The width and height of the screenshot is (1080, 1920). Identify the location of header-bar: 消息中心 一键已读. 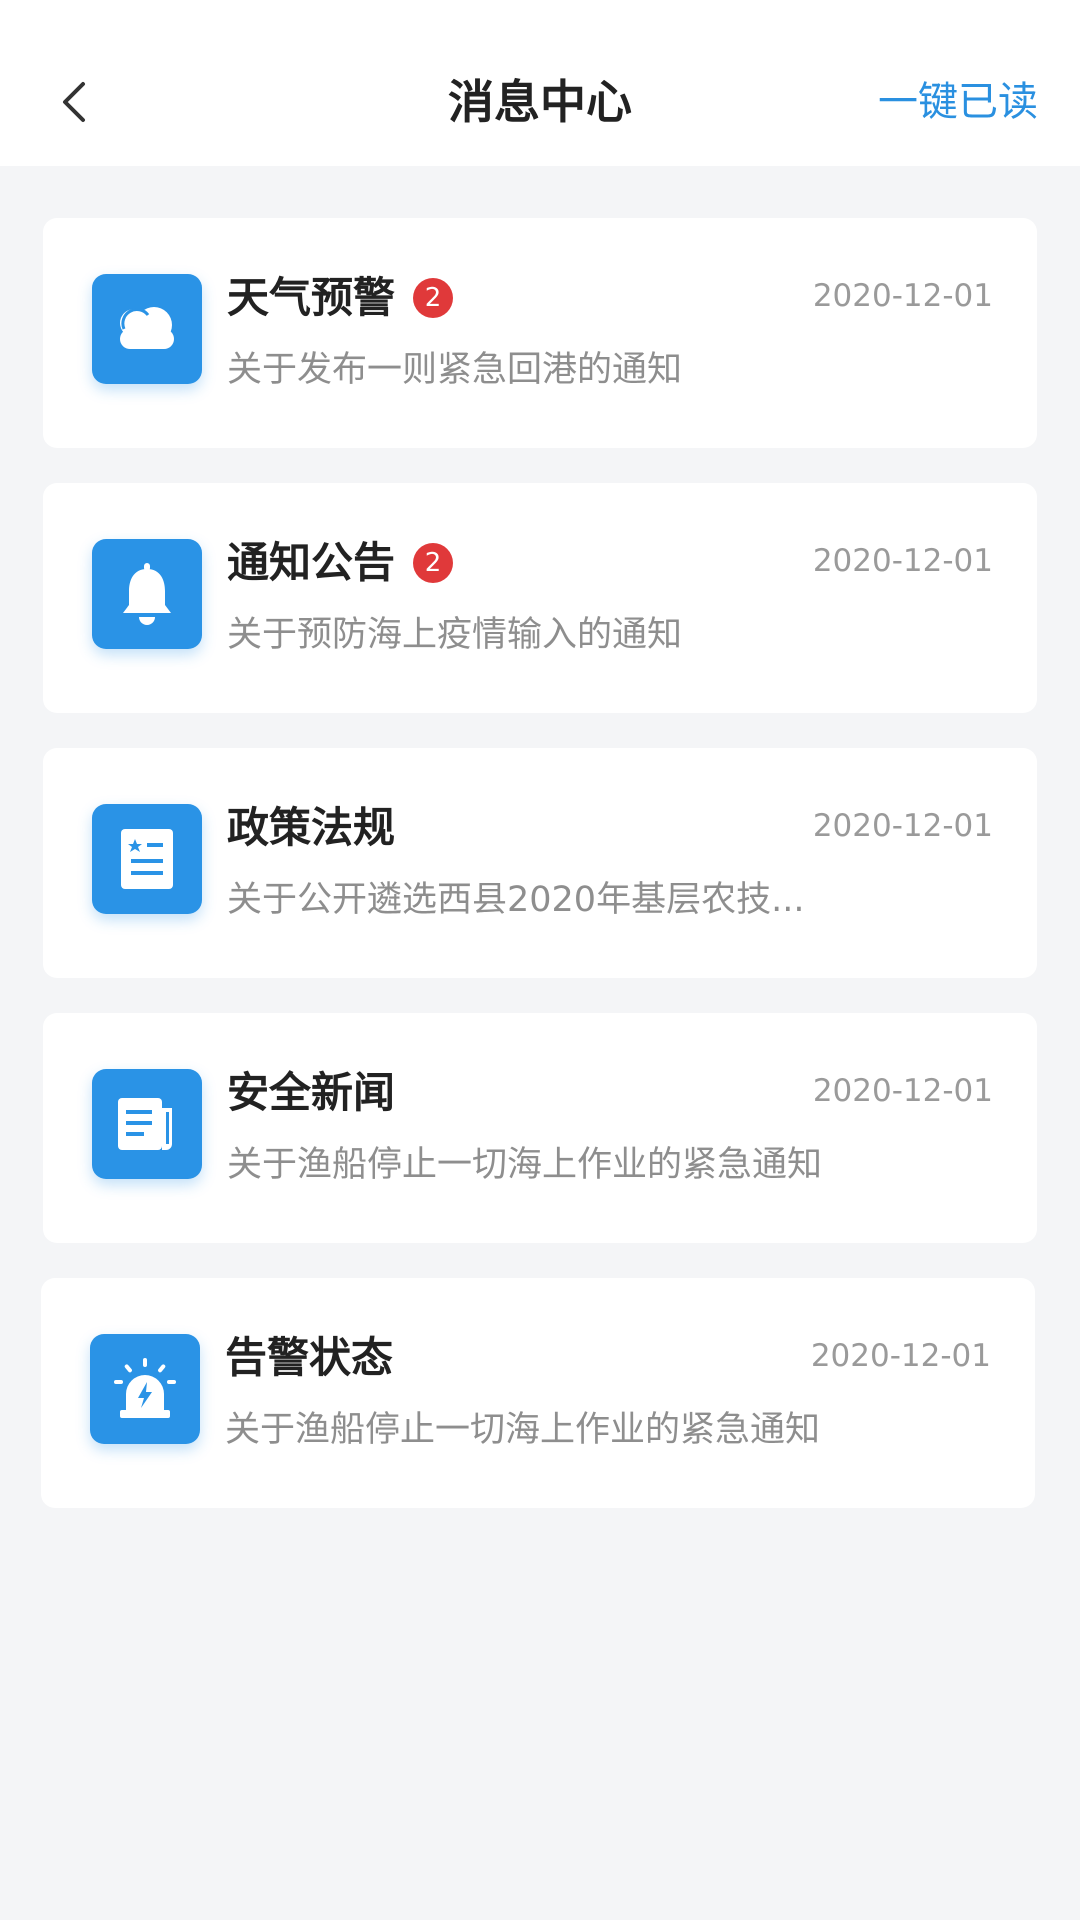
(540, 83).